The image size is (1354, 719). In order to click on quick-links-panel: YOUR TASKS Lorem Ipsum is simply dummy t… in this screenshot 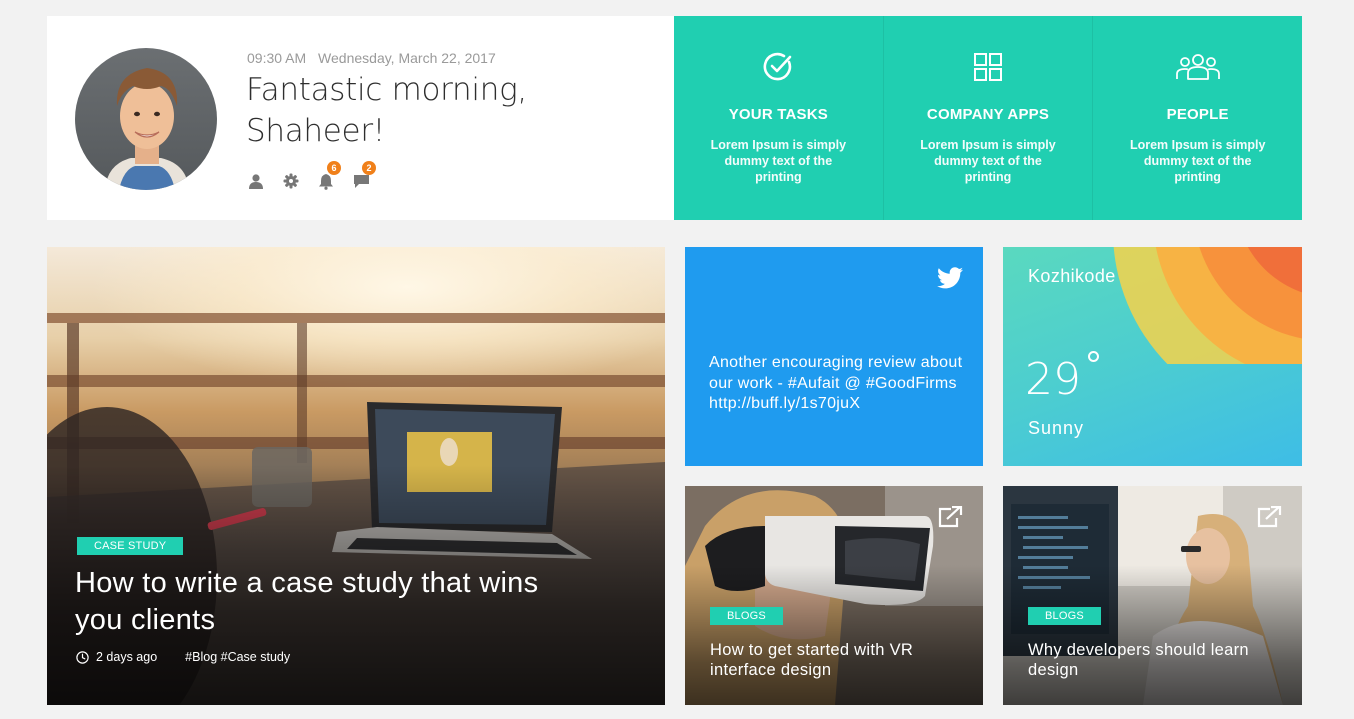, I will do `click(988, 118)`.